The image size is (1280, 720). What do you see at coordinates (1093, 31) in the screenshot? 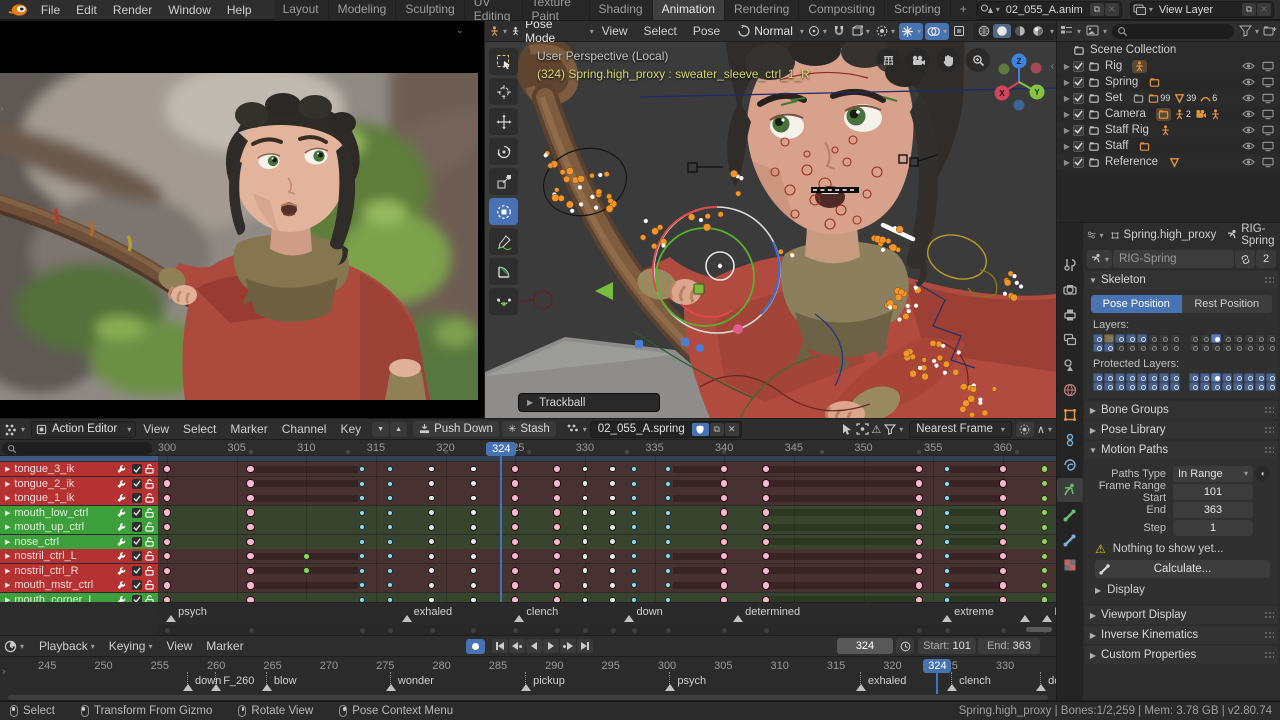
I see `outliner-filter-mode-icon` at bounding box center [1093, 31].